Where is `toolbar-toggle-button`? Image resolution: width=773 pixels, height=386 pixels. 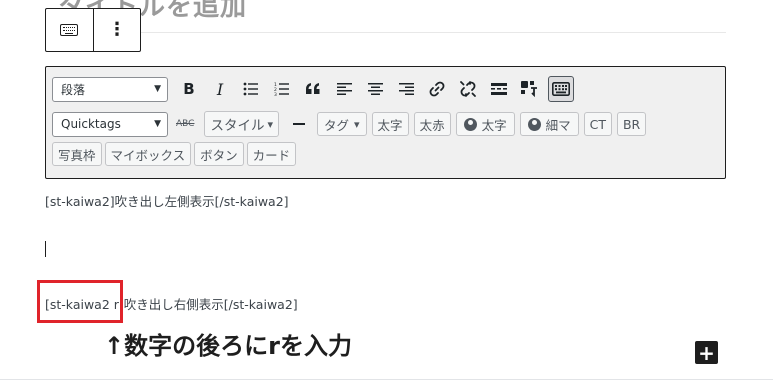 toolbar-toggle-button is located at coordinates (530, 89).